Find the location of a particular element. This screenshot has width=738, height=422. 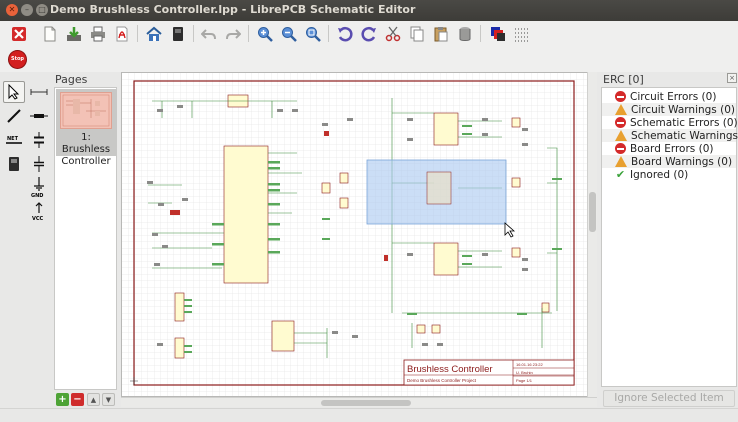

vcc-text: VCC is located at coordinates (38, 219).